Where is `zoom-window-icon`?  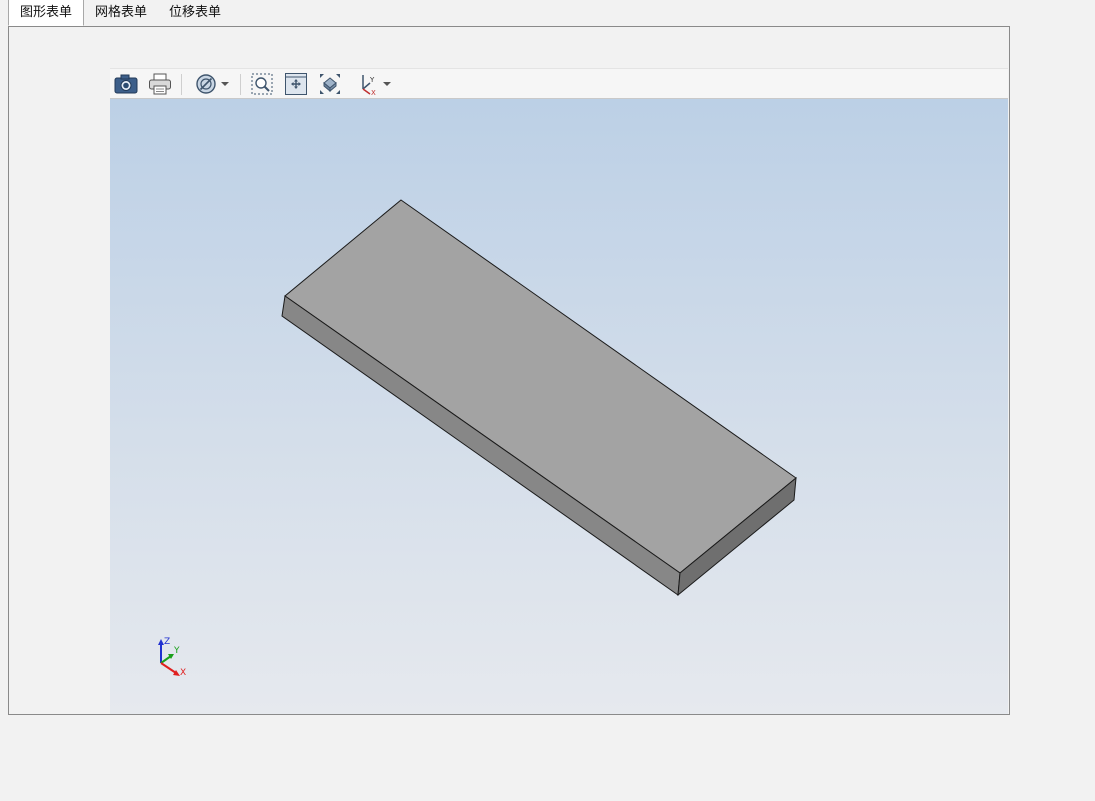
zoom-window-icon is located at coordinates (262, 84).